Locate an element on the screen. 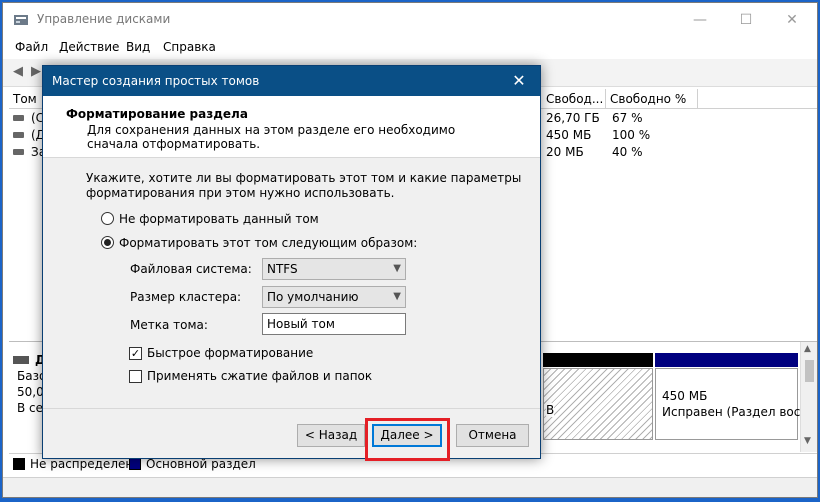 This screenshot has height=502, width=820. app-title: Управление дисками is located at coordinates (104, 19).